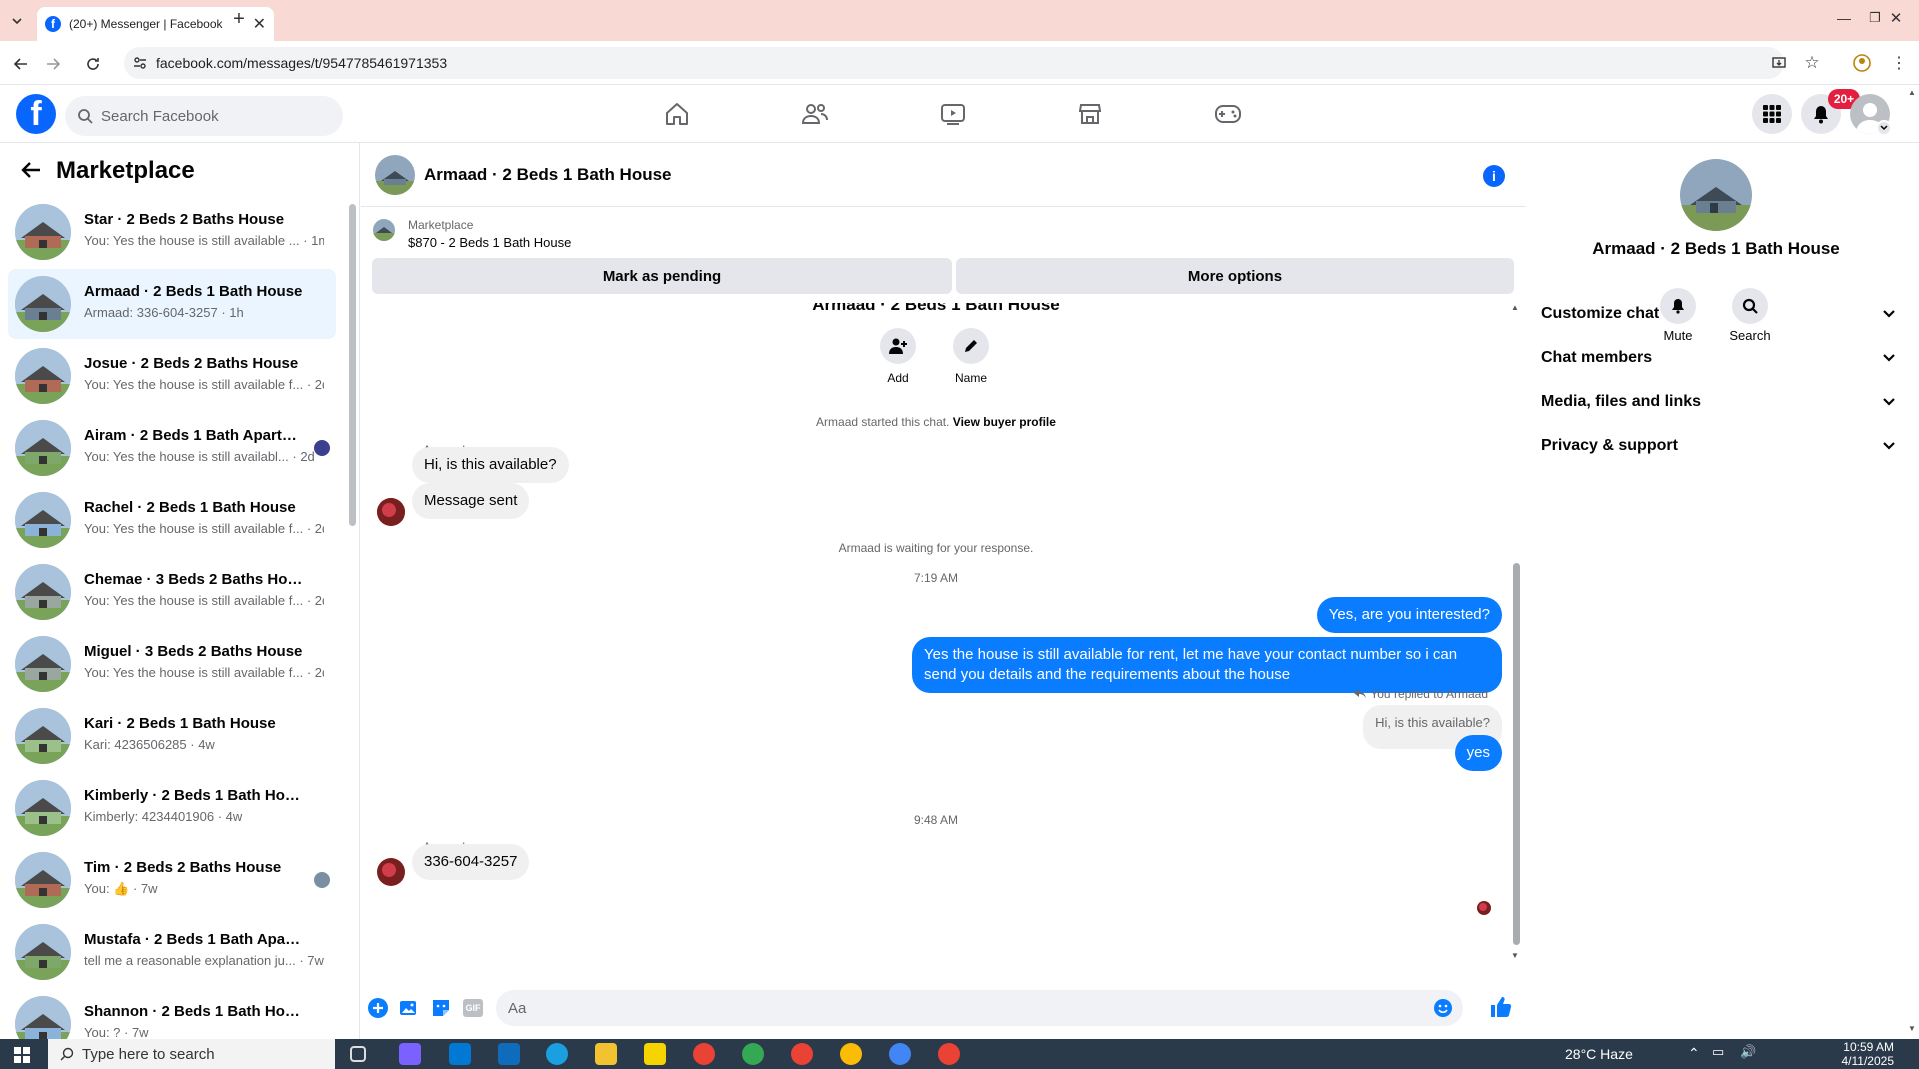  I want to click on conversation-name: Chemae · 3 Beds 2 Baths House, so click(194, 579).